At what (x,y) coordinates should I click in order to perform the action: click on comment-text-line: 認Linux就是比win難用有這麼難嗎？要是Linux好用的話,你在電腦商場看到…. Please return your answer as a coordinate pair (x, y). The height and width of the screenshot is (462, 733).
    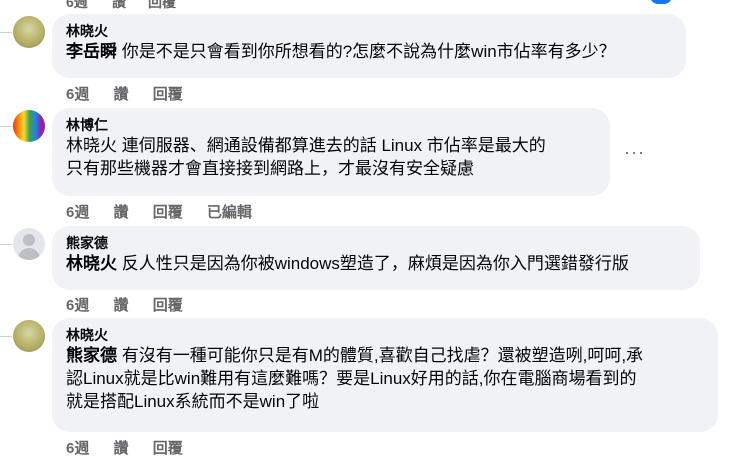
    Looking at the image, I should click on (351, 378).